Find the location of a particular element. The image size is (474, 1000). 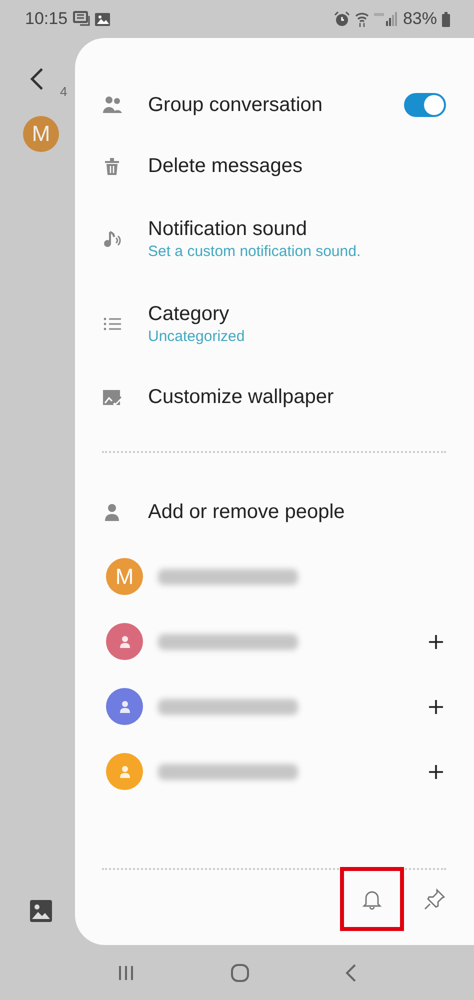

menu-item: Category Uncategorized is located at coordinates (274, 323).